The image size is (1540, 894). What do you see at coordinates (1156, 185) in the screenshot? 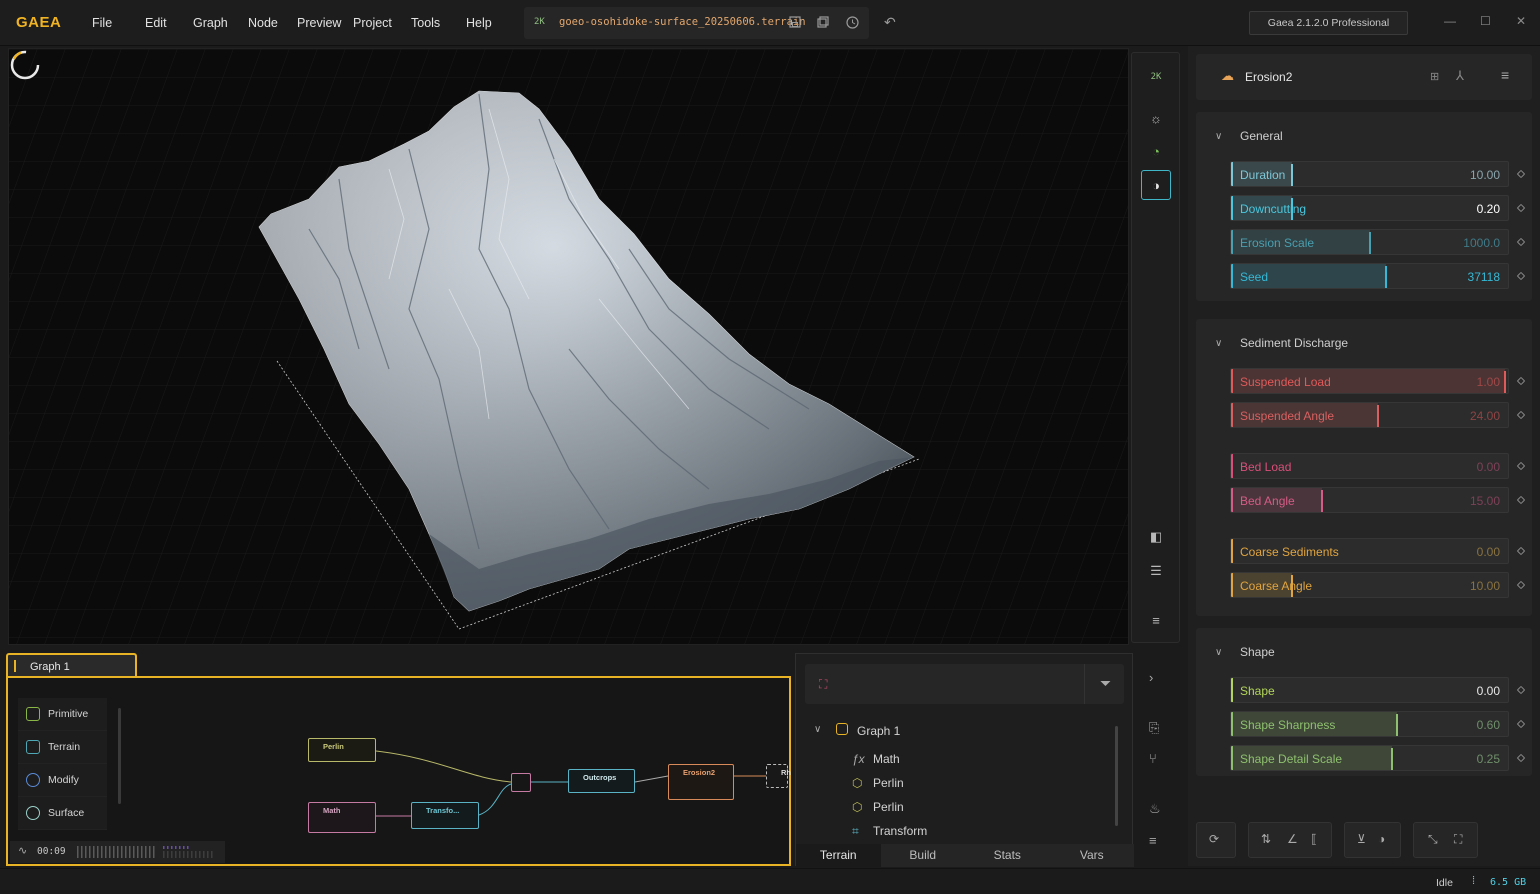
I see `render-mode-icon: ◑` at bounding box center [1156, 185].